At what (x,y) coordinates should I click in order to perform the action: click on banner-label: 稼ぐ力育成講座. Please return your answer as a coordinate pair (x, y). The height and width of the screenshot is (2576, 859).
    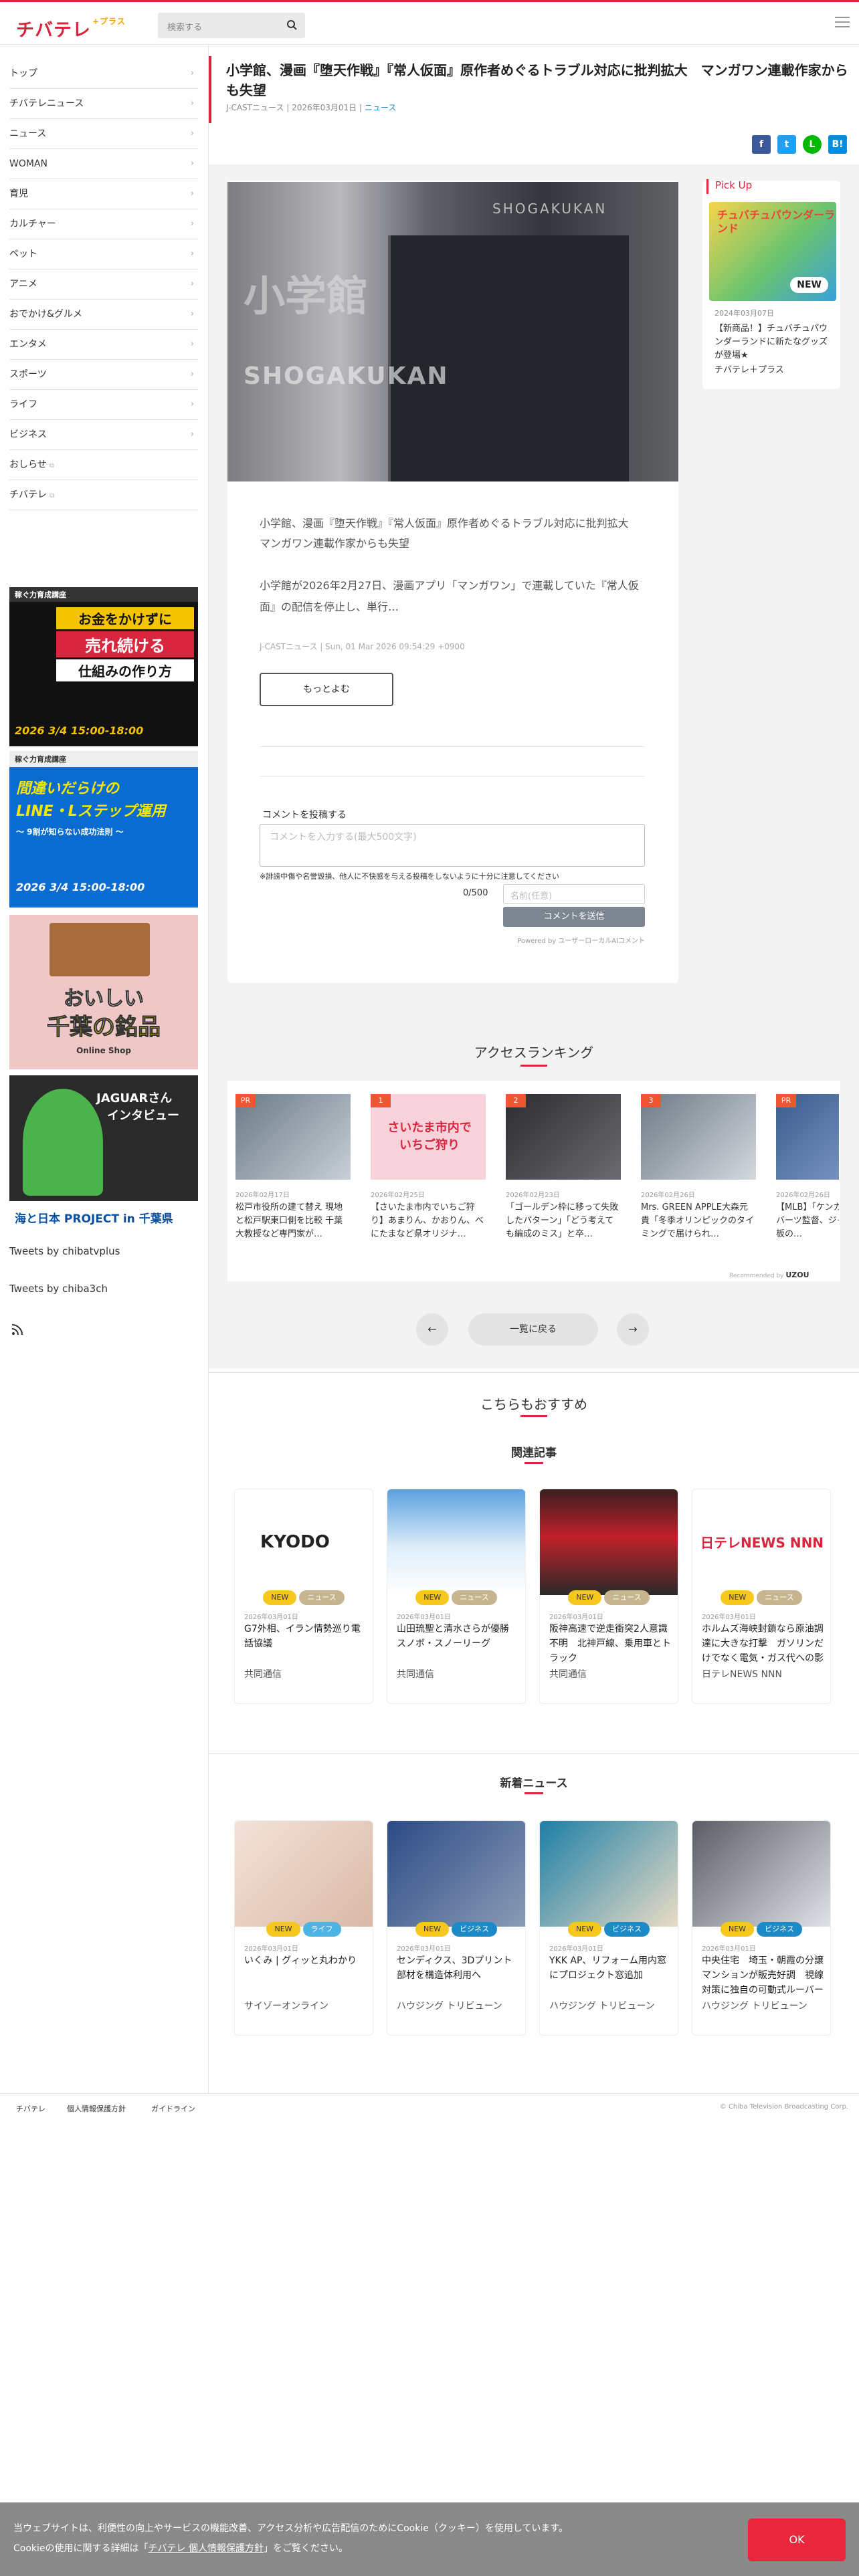
    Looking at the image, I should click on (40, 595).